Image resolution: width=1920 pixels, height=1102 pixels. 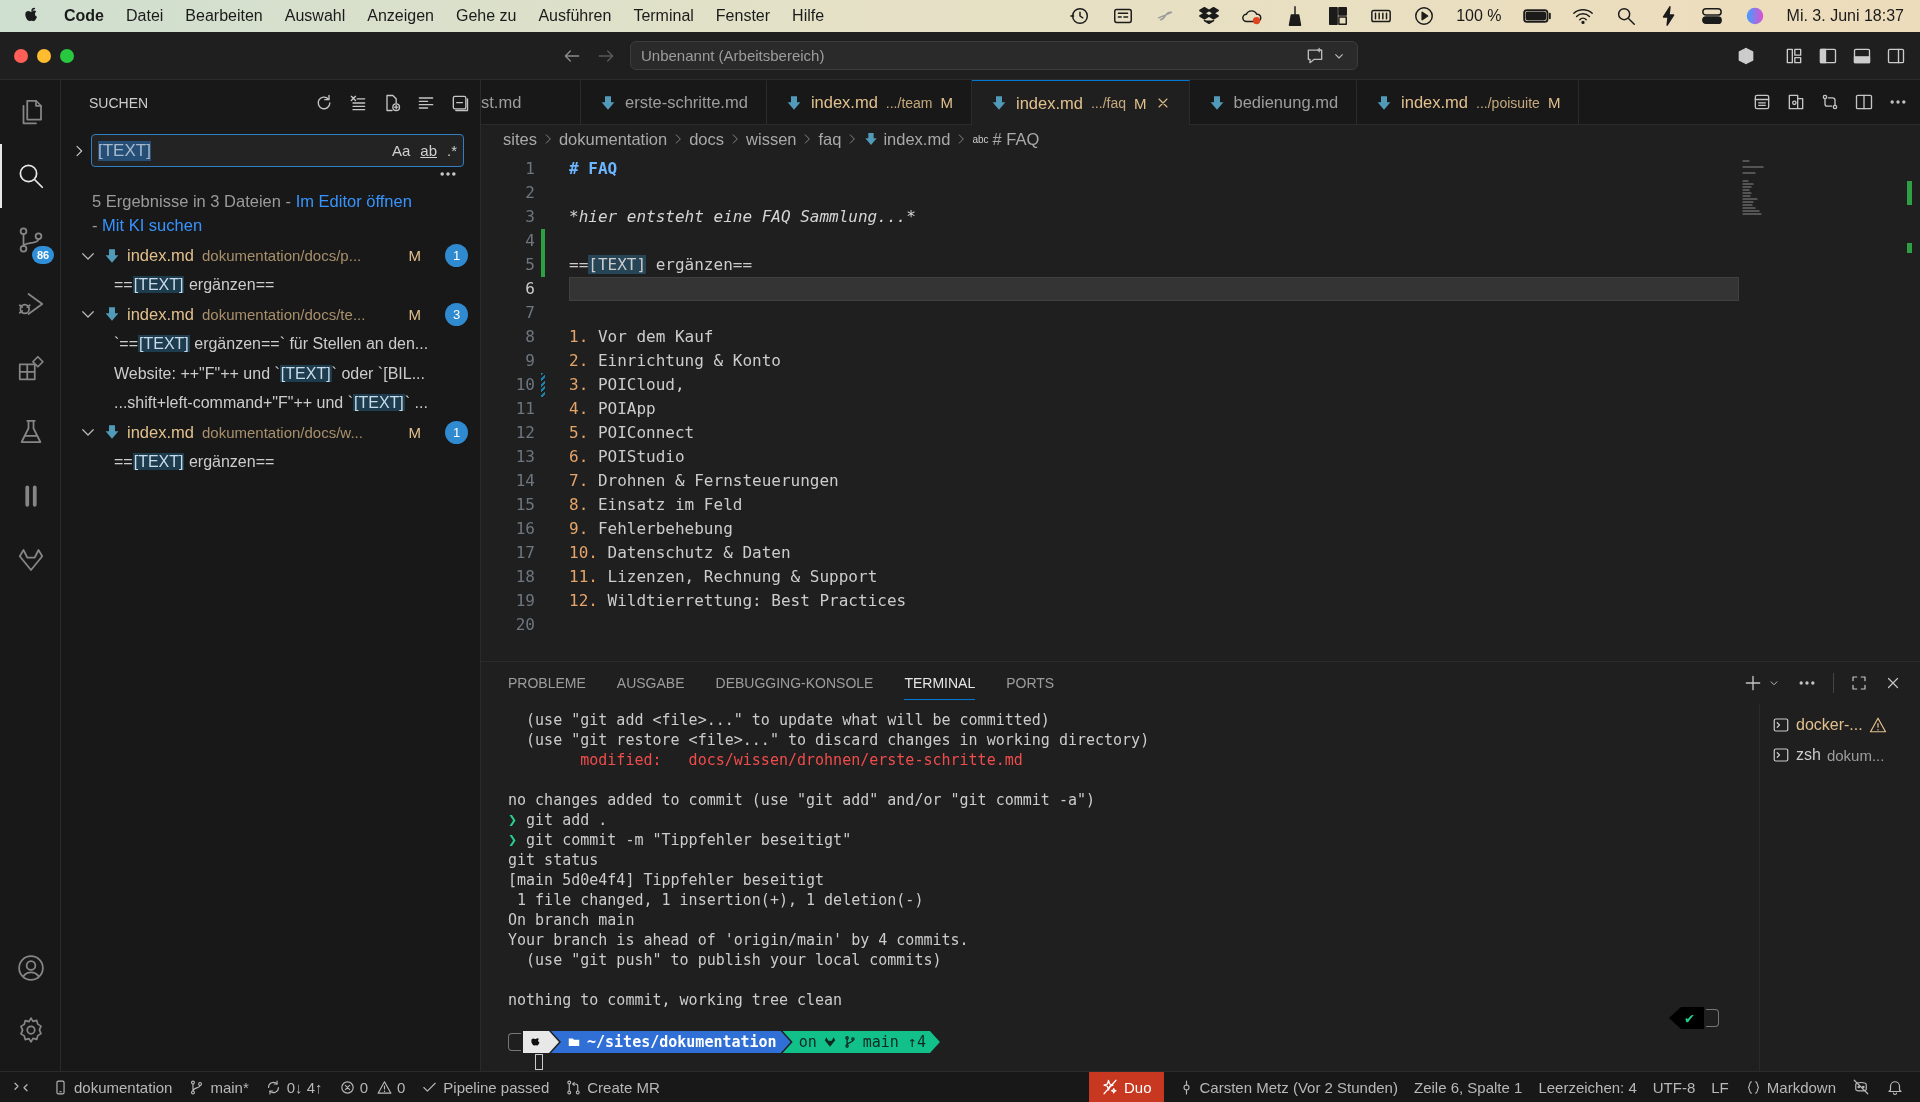 What do you see at coordinates (152, 225) in the screenshot?
I see `ai-search-link: Mit KI suchen` at bounding box center [152, 225].